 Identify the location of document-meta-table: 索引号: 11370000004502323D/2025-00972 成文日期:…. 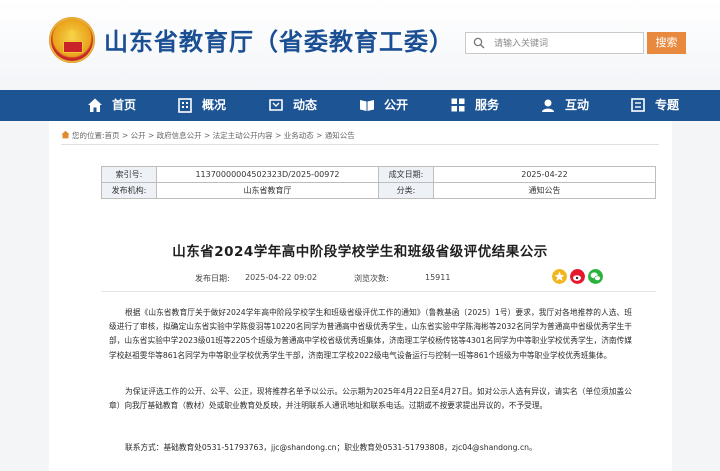
(379, 182).